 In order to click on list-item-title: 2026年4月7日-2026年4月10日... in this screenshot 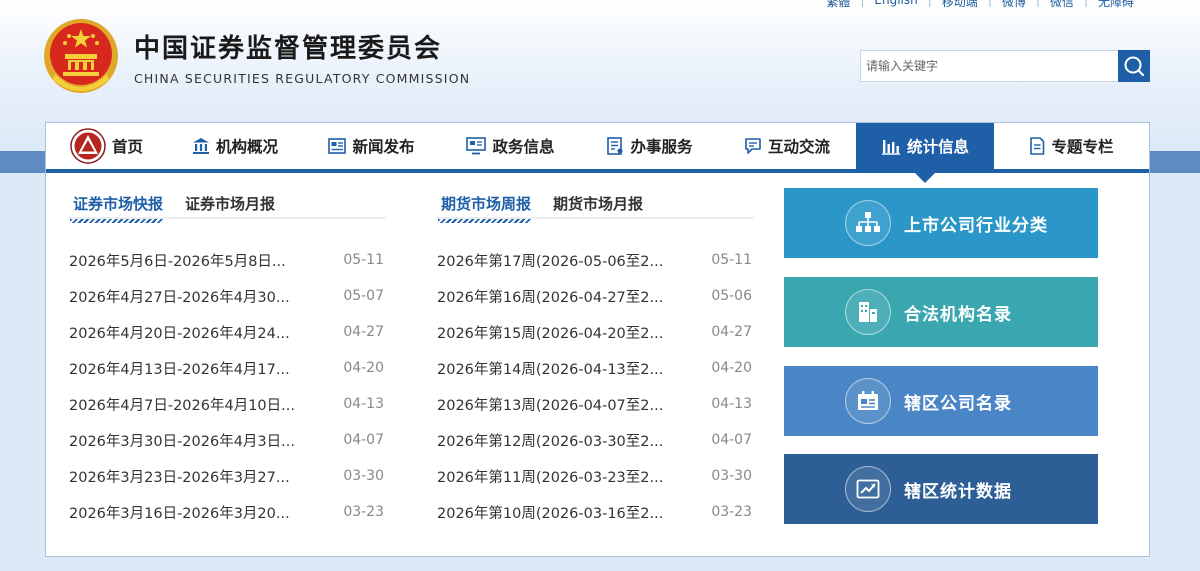, I will do `click(182, 404)`.